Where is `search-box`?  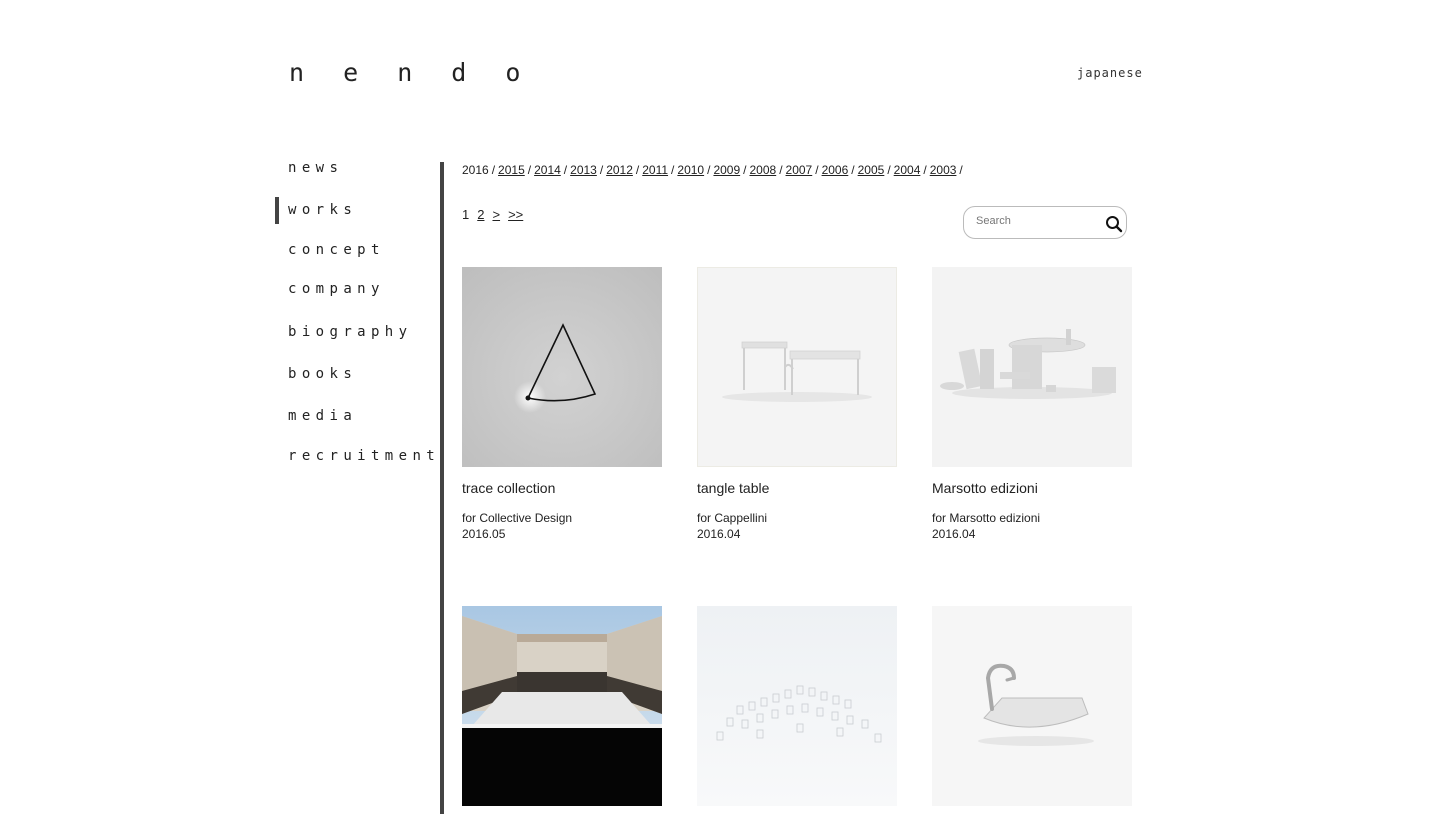 search-box is located at coordinates (1045, 222).